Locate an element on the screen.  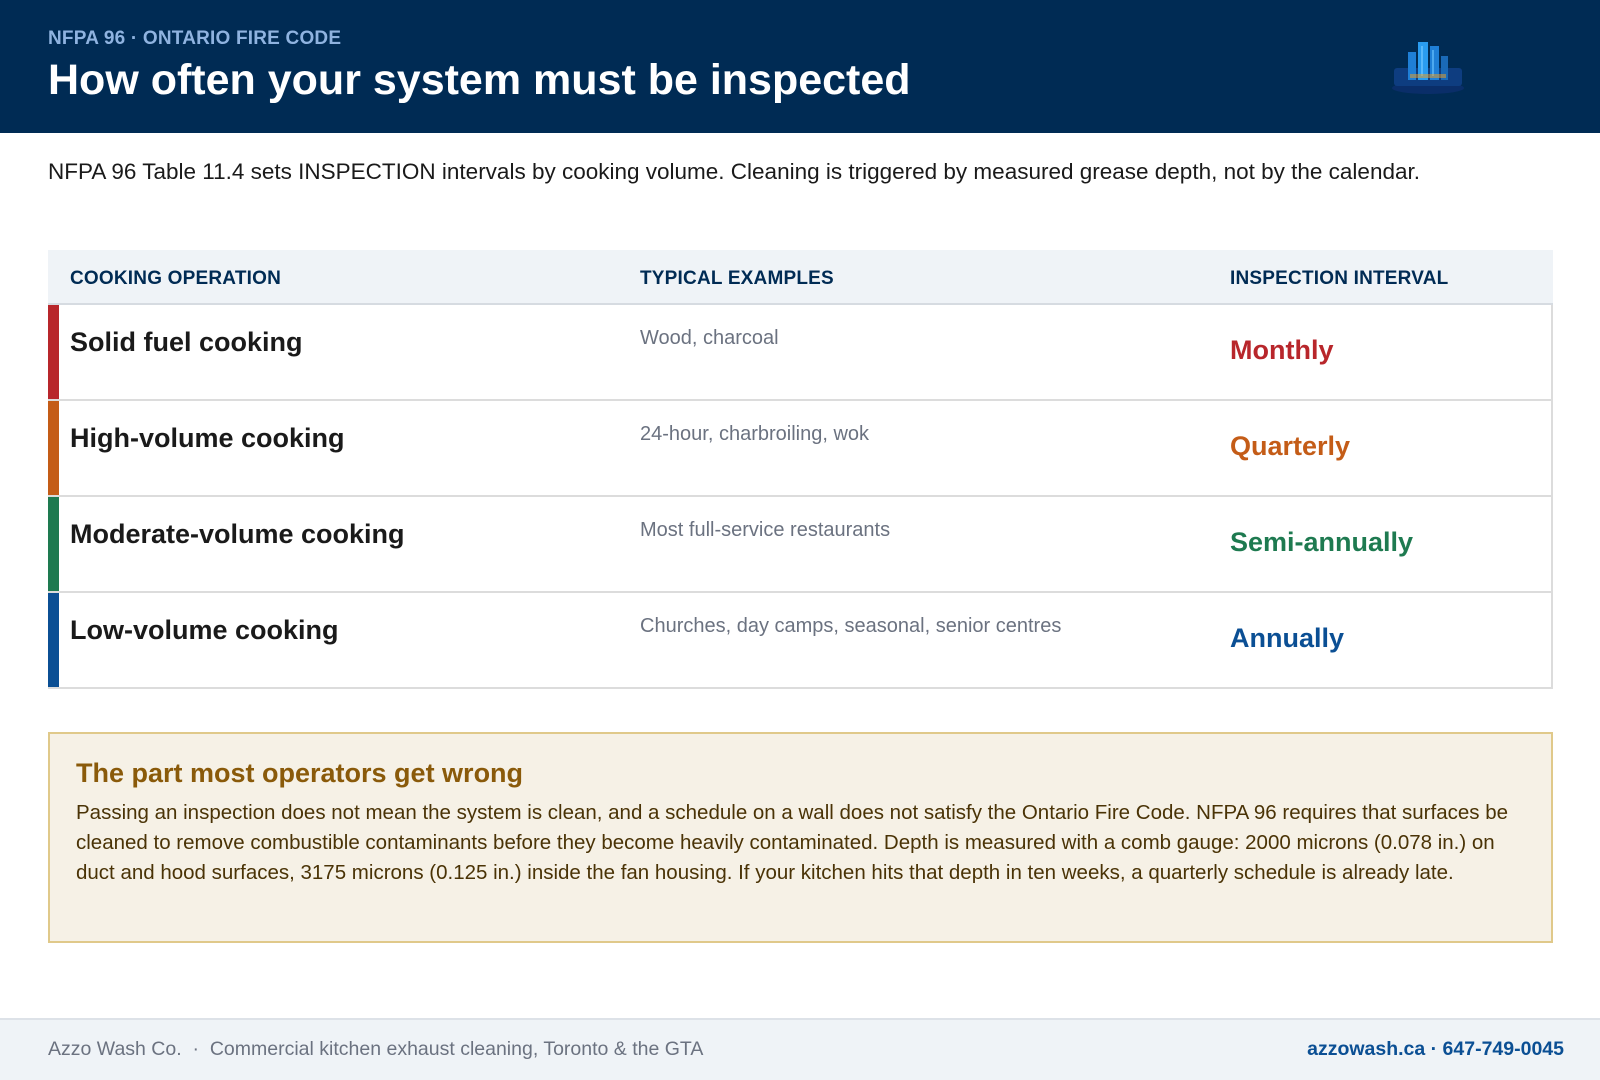
cooking-operation: Moderate-volume cooking is located at coordinates (237, 534).